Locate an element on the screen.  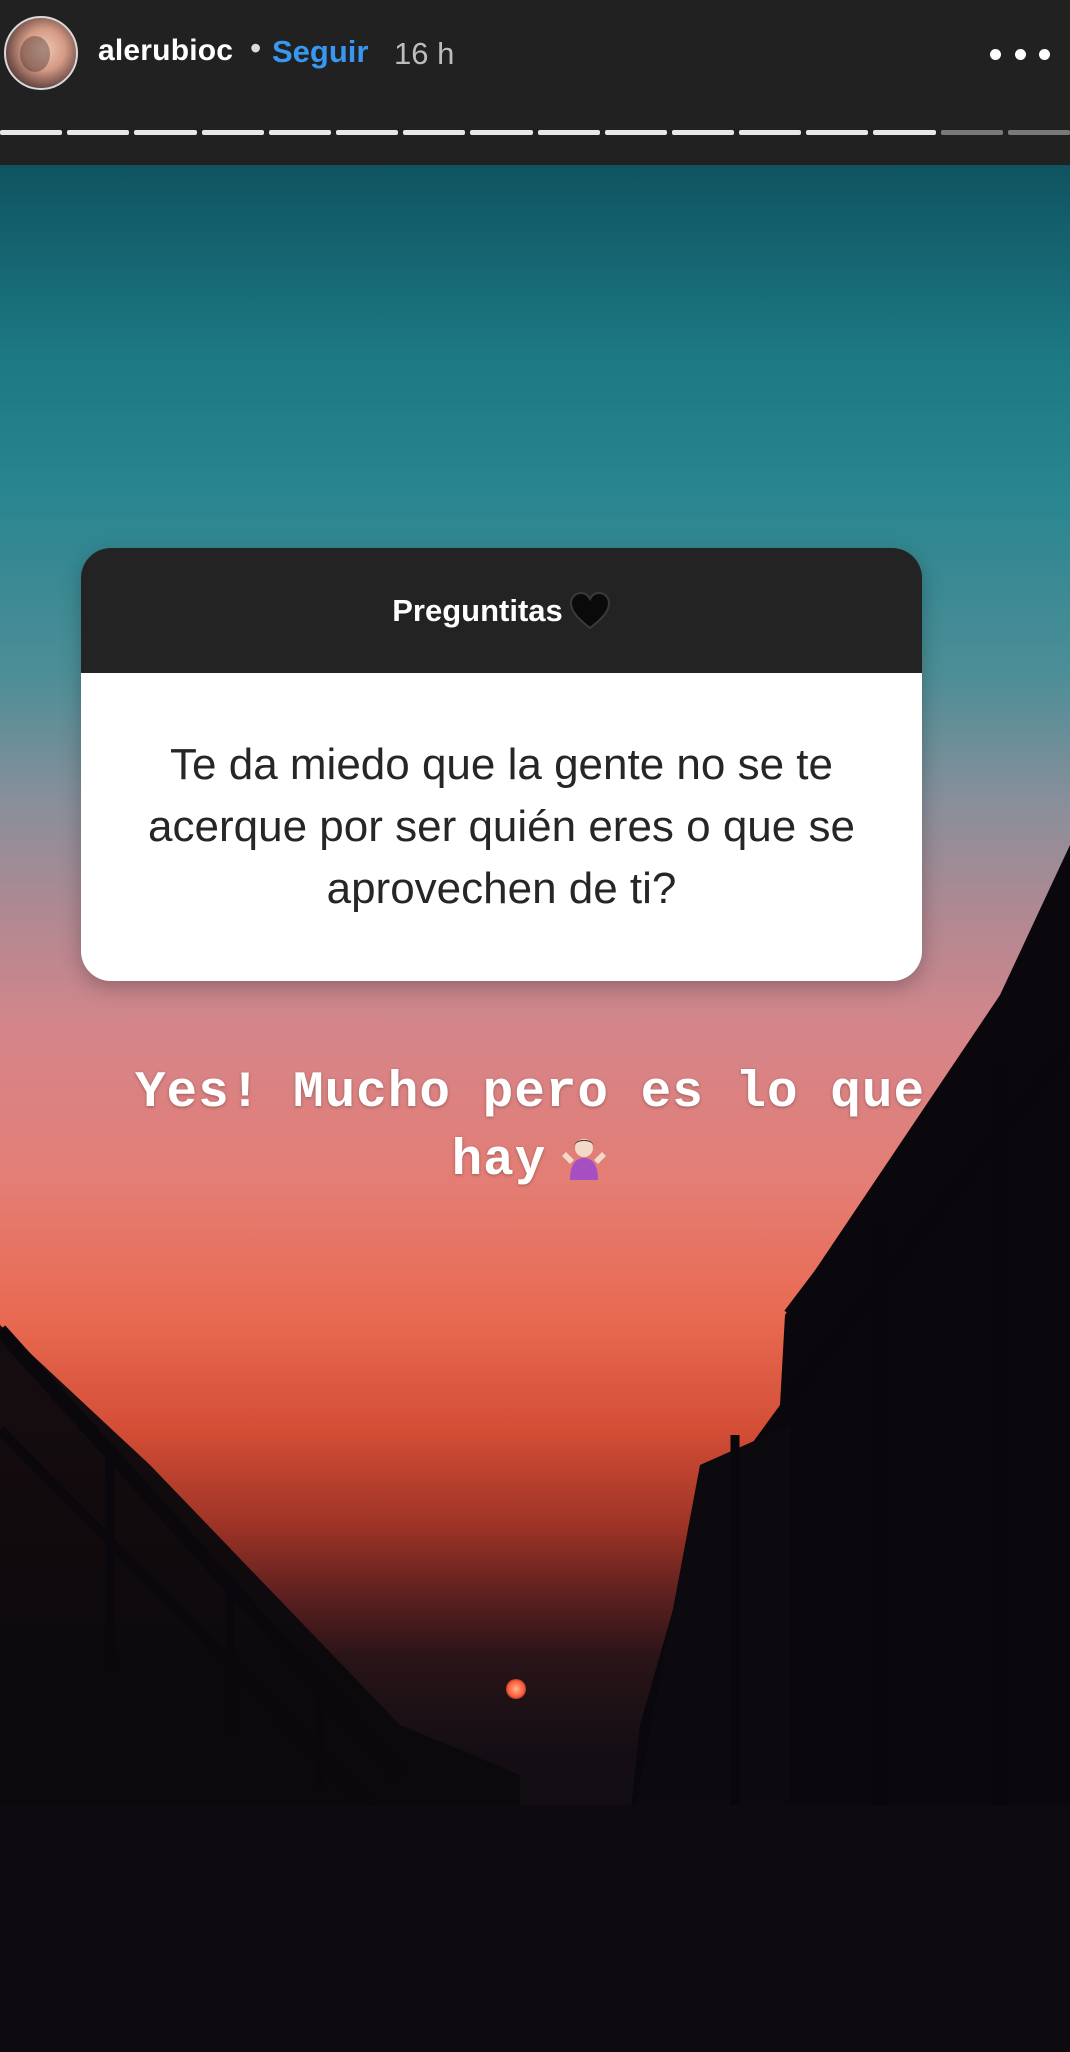
black-heart-icon is located at coordinates (589, 610).